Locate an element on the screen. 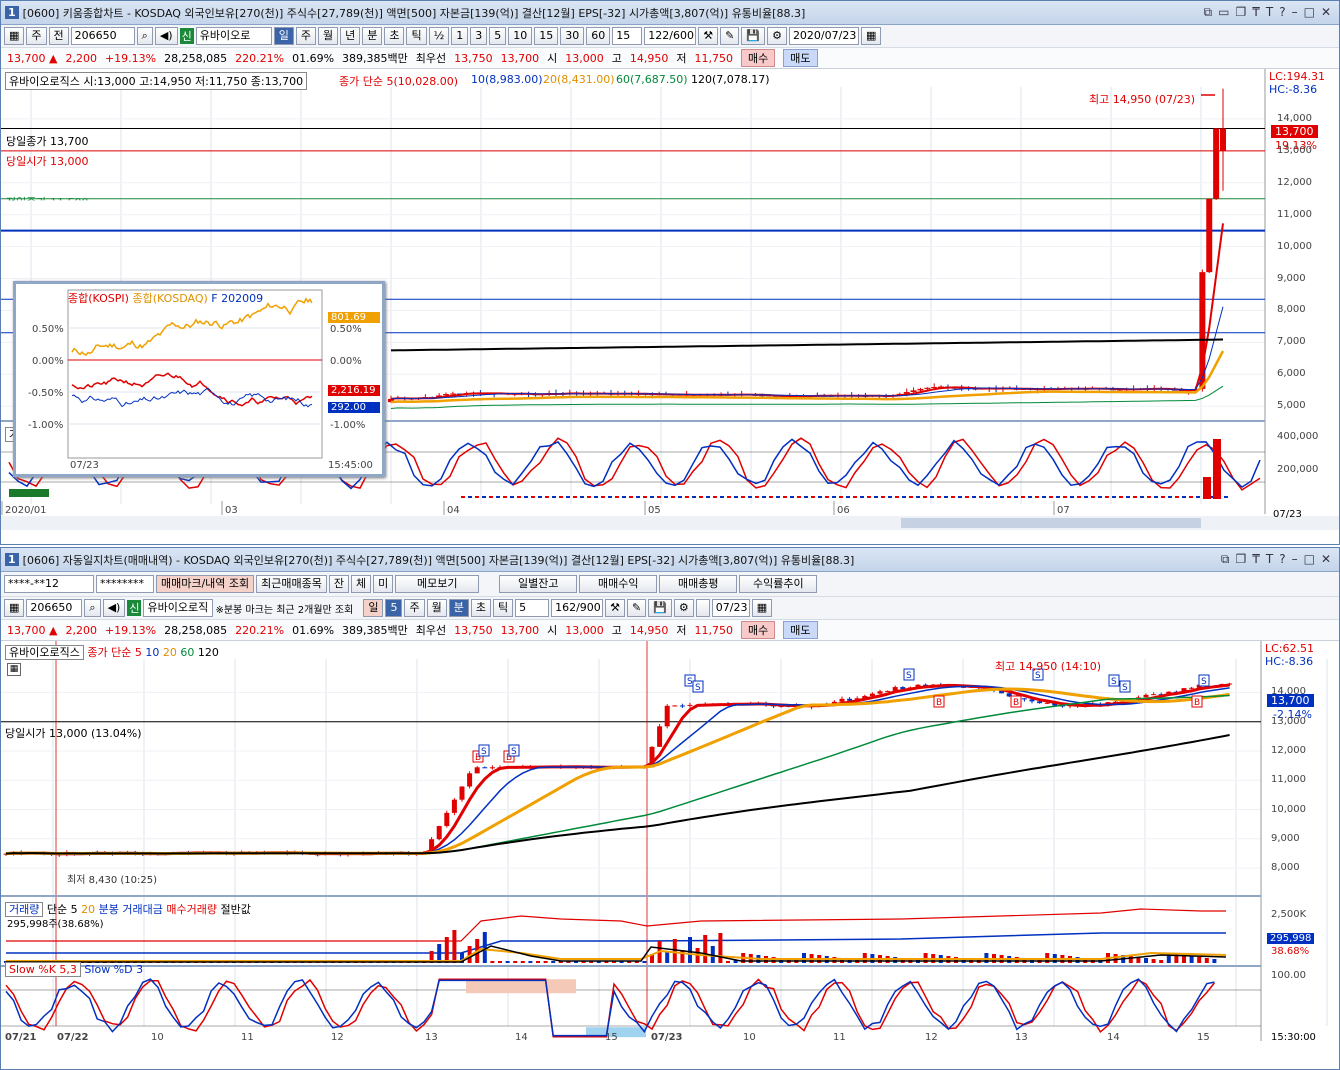 Image resolution: width=1340 pixels, height=1070 pixels. trade-profit-button: 매매수익 is located at coordinates (618, 584).